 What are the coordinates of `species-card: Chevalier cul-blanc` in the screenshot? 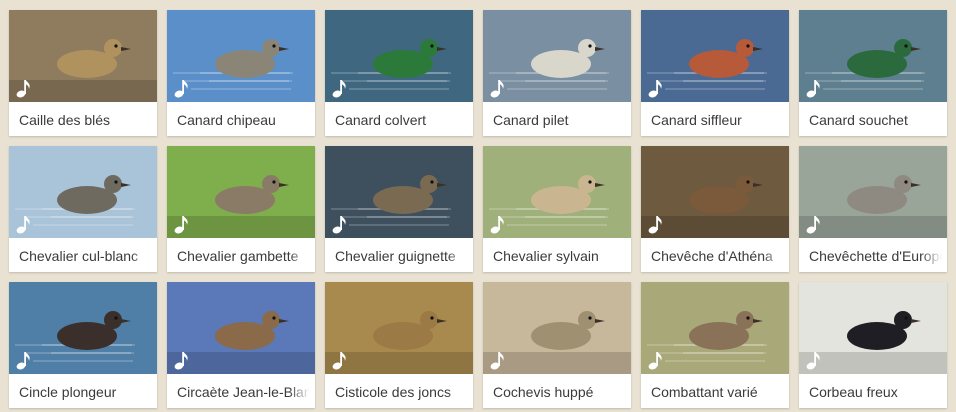 It's located at (83, 209).